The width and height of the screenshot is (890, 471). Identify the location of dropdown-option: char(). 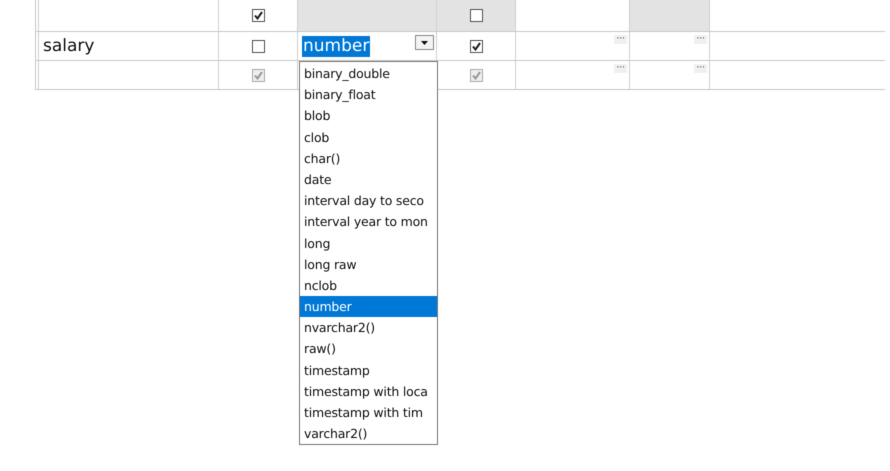
(368, 158).